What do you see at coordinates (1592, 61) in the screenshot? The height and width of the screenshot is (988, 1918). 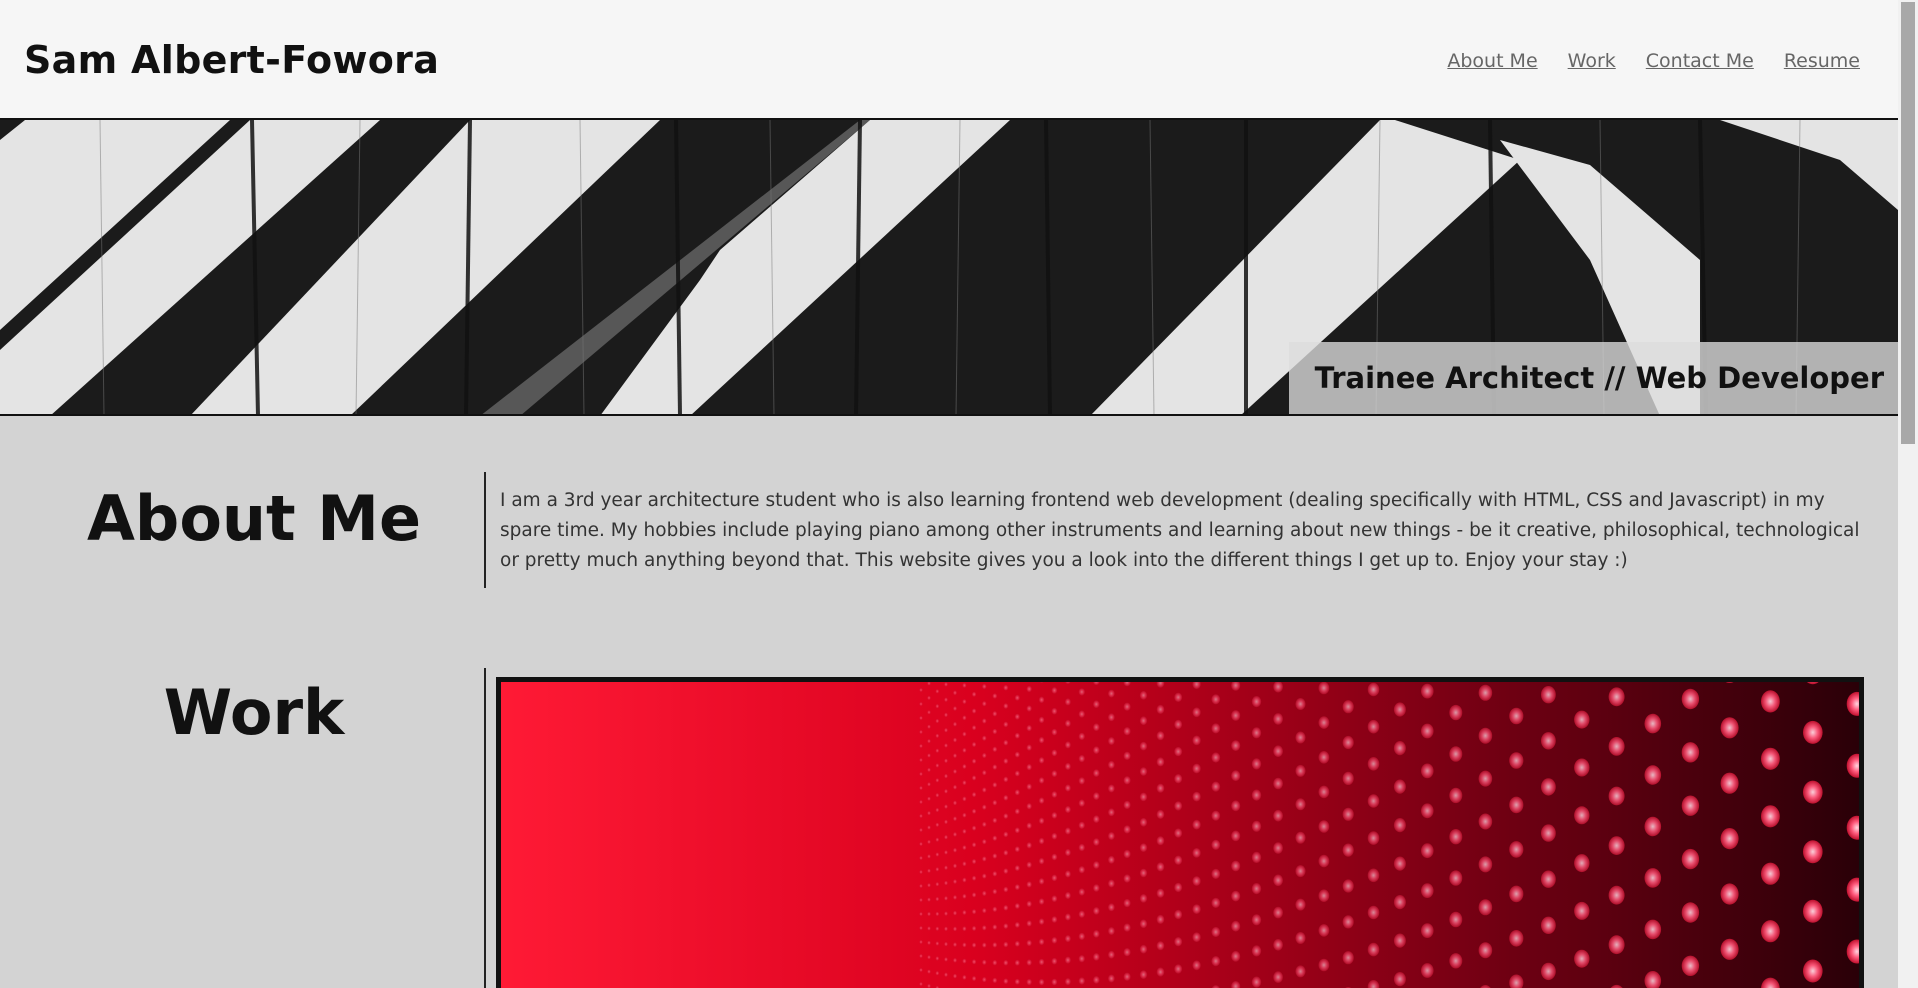 I see `nav-link-work: Work` at bounding box center [1592, 61].